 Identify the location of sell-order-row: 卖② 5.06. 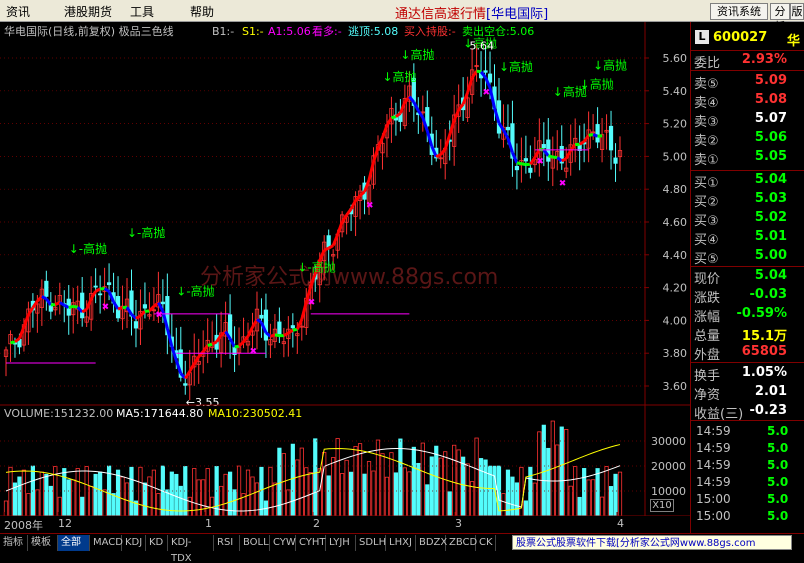
(747, 139).